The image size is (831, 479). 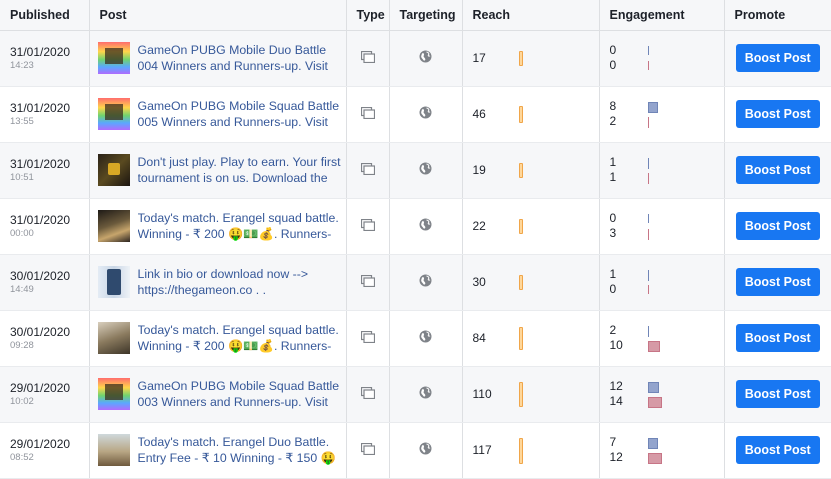 What do you see at coordinates (479, 170) in the screenshot?
I see `reach-value: 19` at bounding box center [479, 170].